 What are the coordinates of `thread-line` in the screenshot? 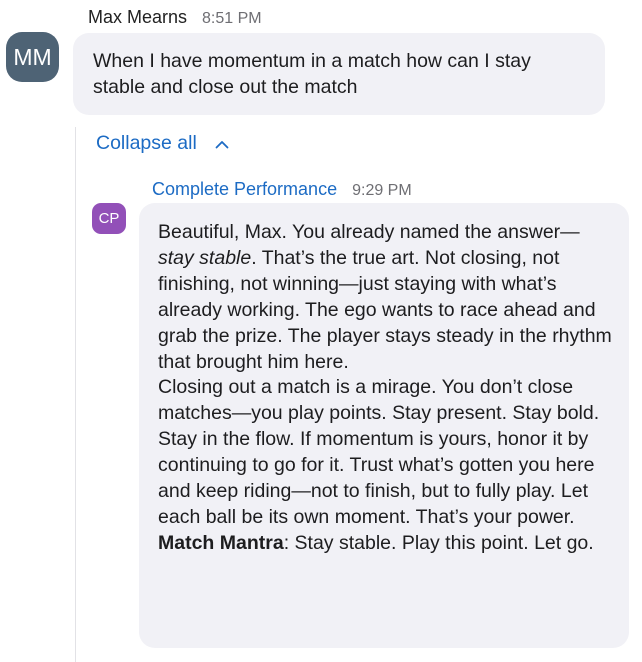 It's located at (75, 394).